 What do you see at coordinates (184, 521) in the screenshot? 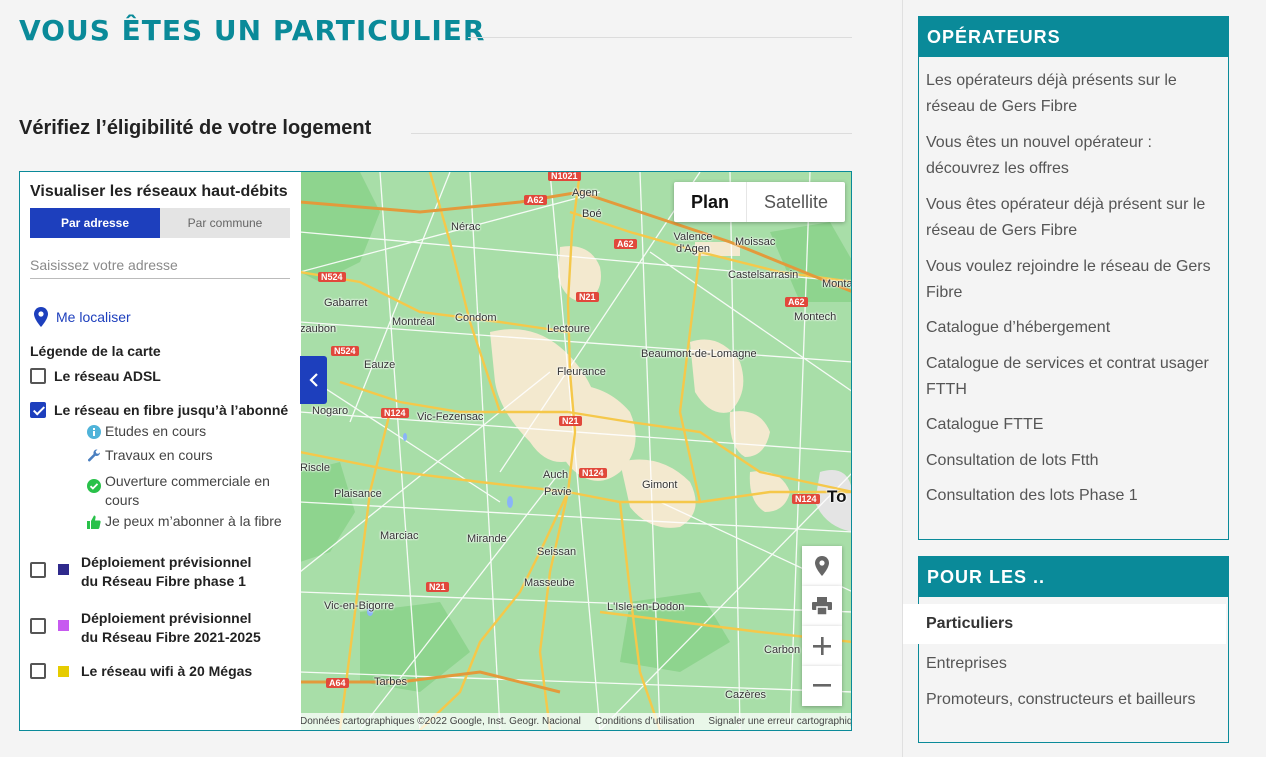
I see `fibre-status-item: Je peux m’abonner à la fibre` at bounding box center [184, 521].